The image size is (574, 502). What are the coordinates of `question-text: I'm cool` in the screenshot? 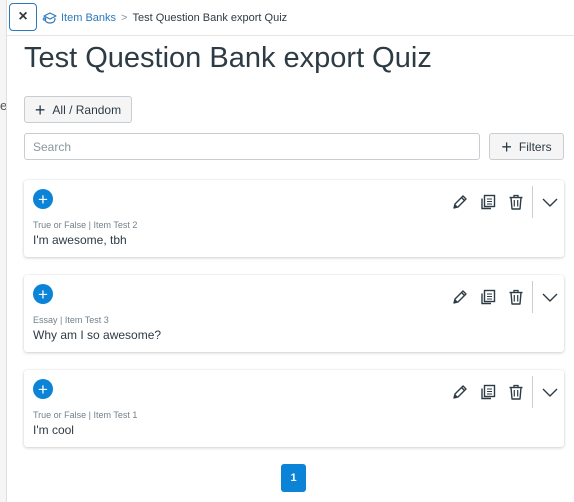 It's located at (53, 430).